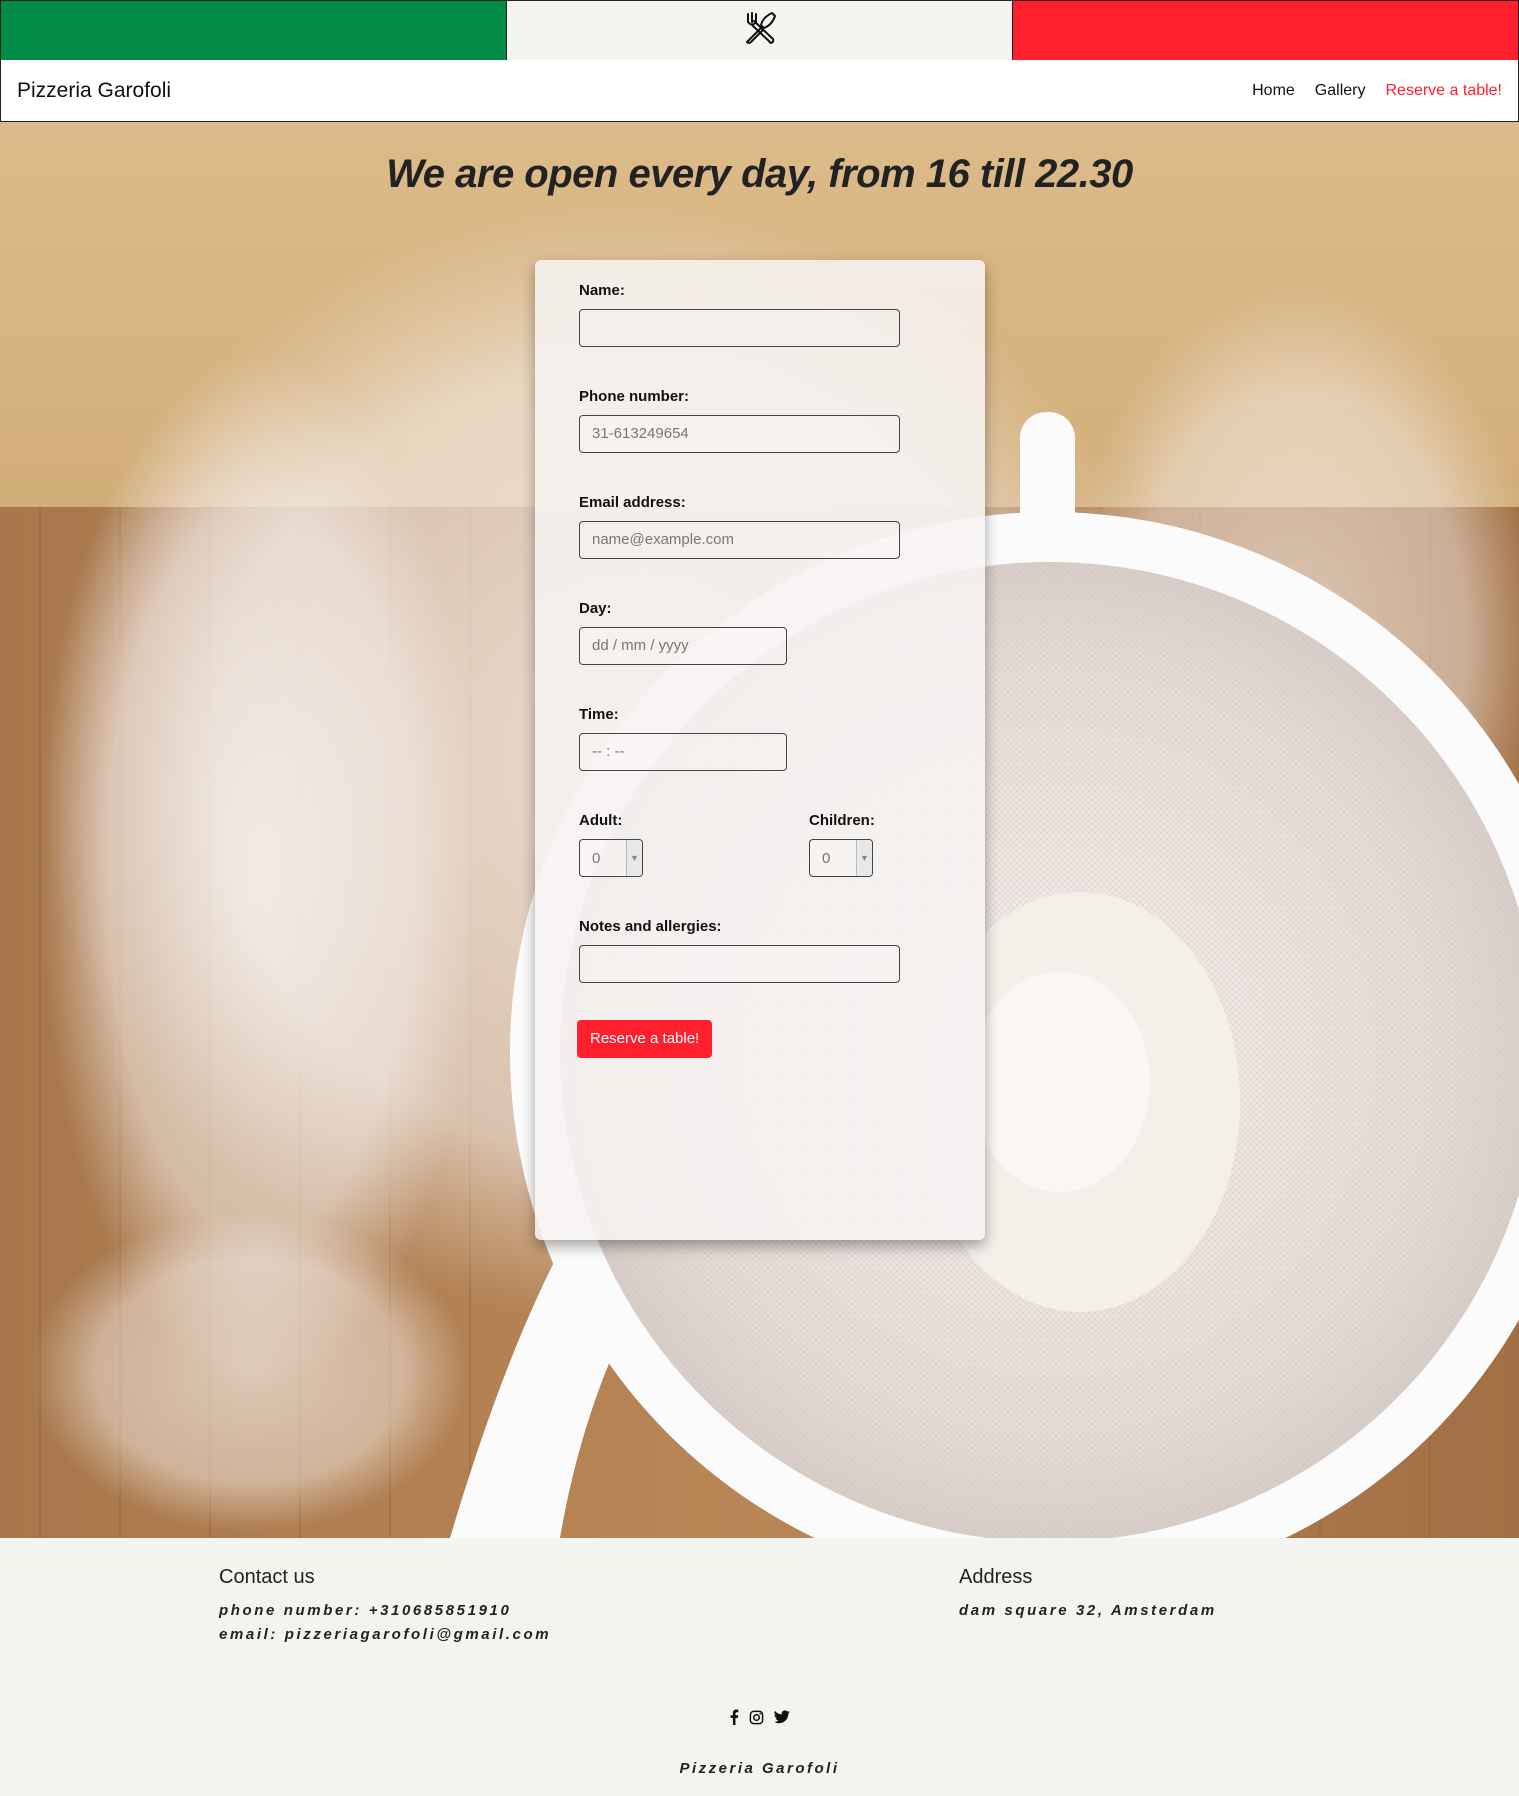  Describe the element at coordinates (1443, 91) in the screenshot. I see `nav-reserve-link: Reserve a table!` at that location.